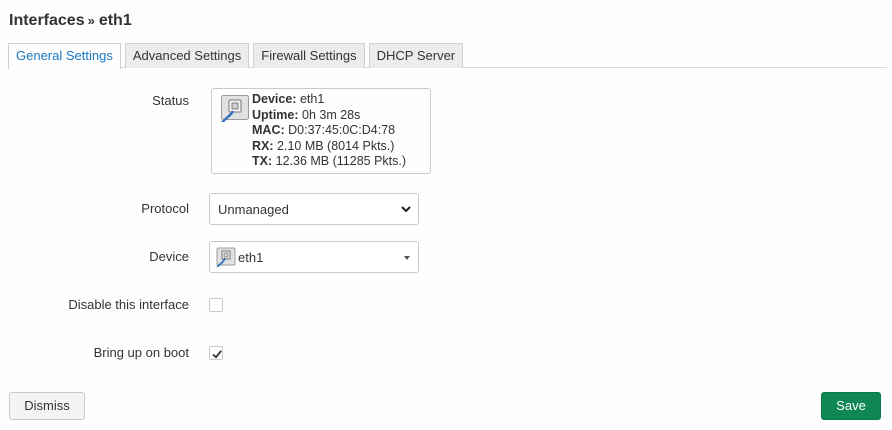 The image size is (892, 430). Describe the element at coordinates (216, 305) in the screenshot. I see `disable-interface-checkbox` at that location.